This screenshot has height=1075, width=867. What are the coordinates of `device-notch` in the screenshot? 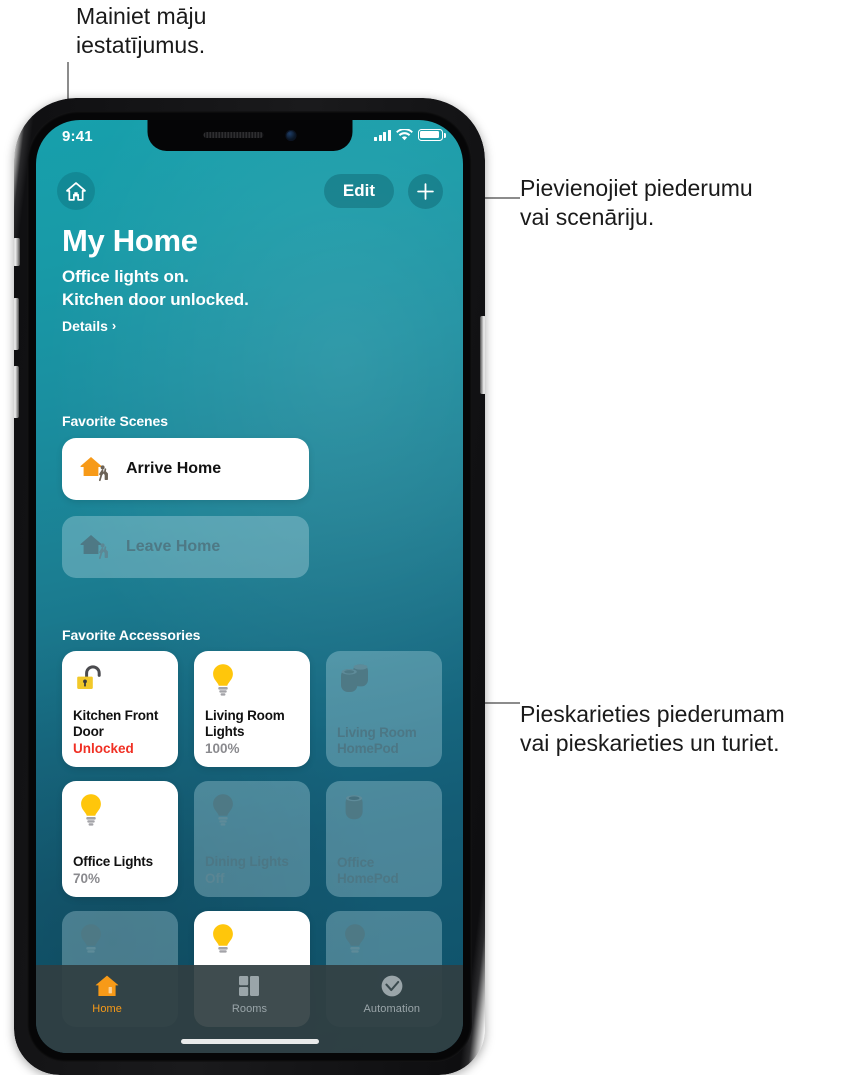 It's located at (249, 135).